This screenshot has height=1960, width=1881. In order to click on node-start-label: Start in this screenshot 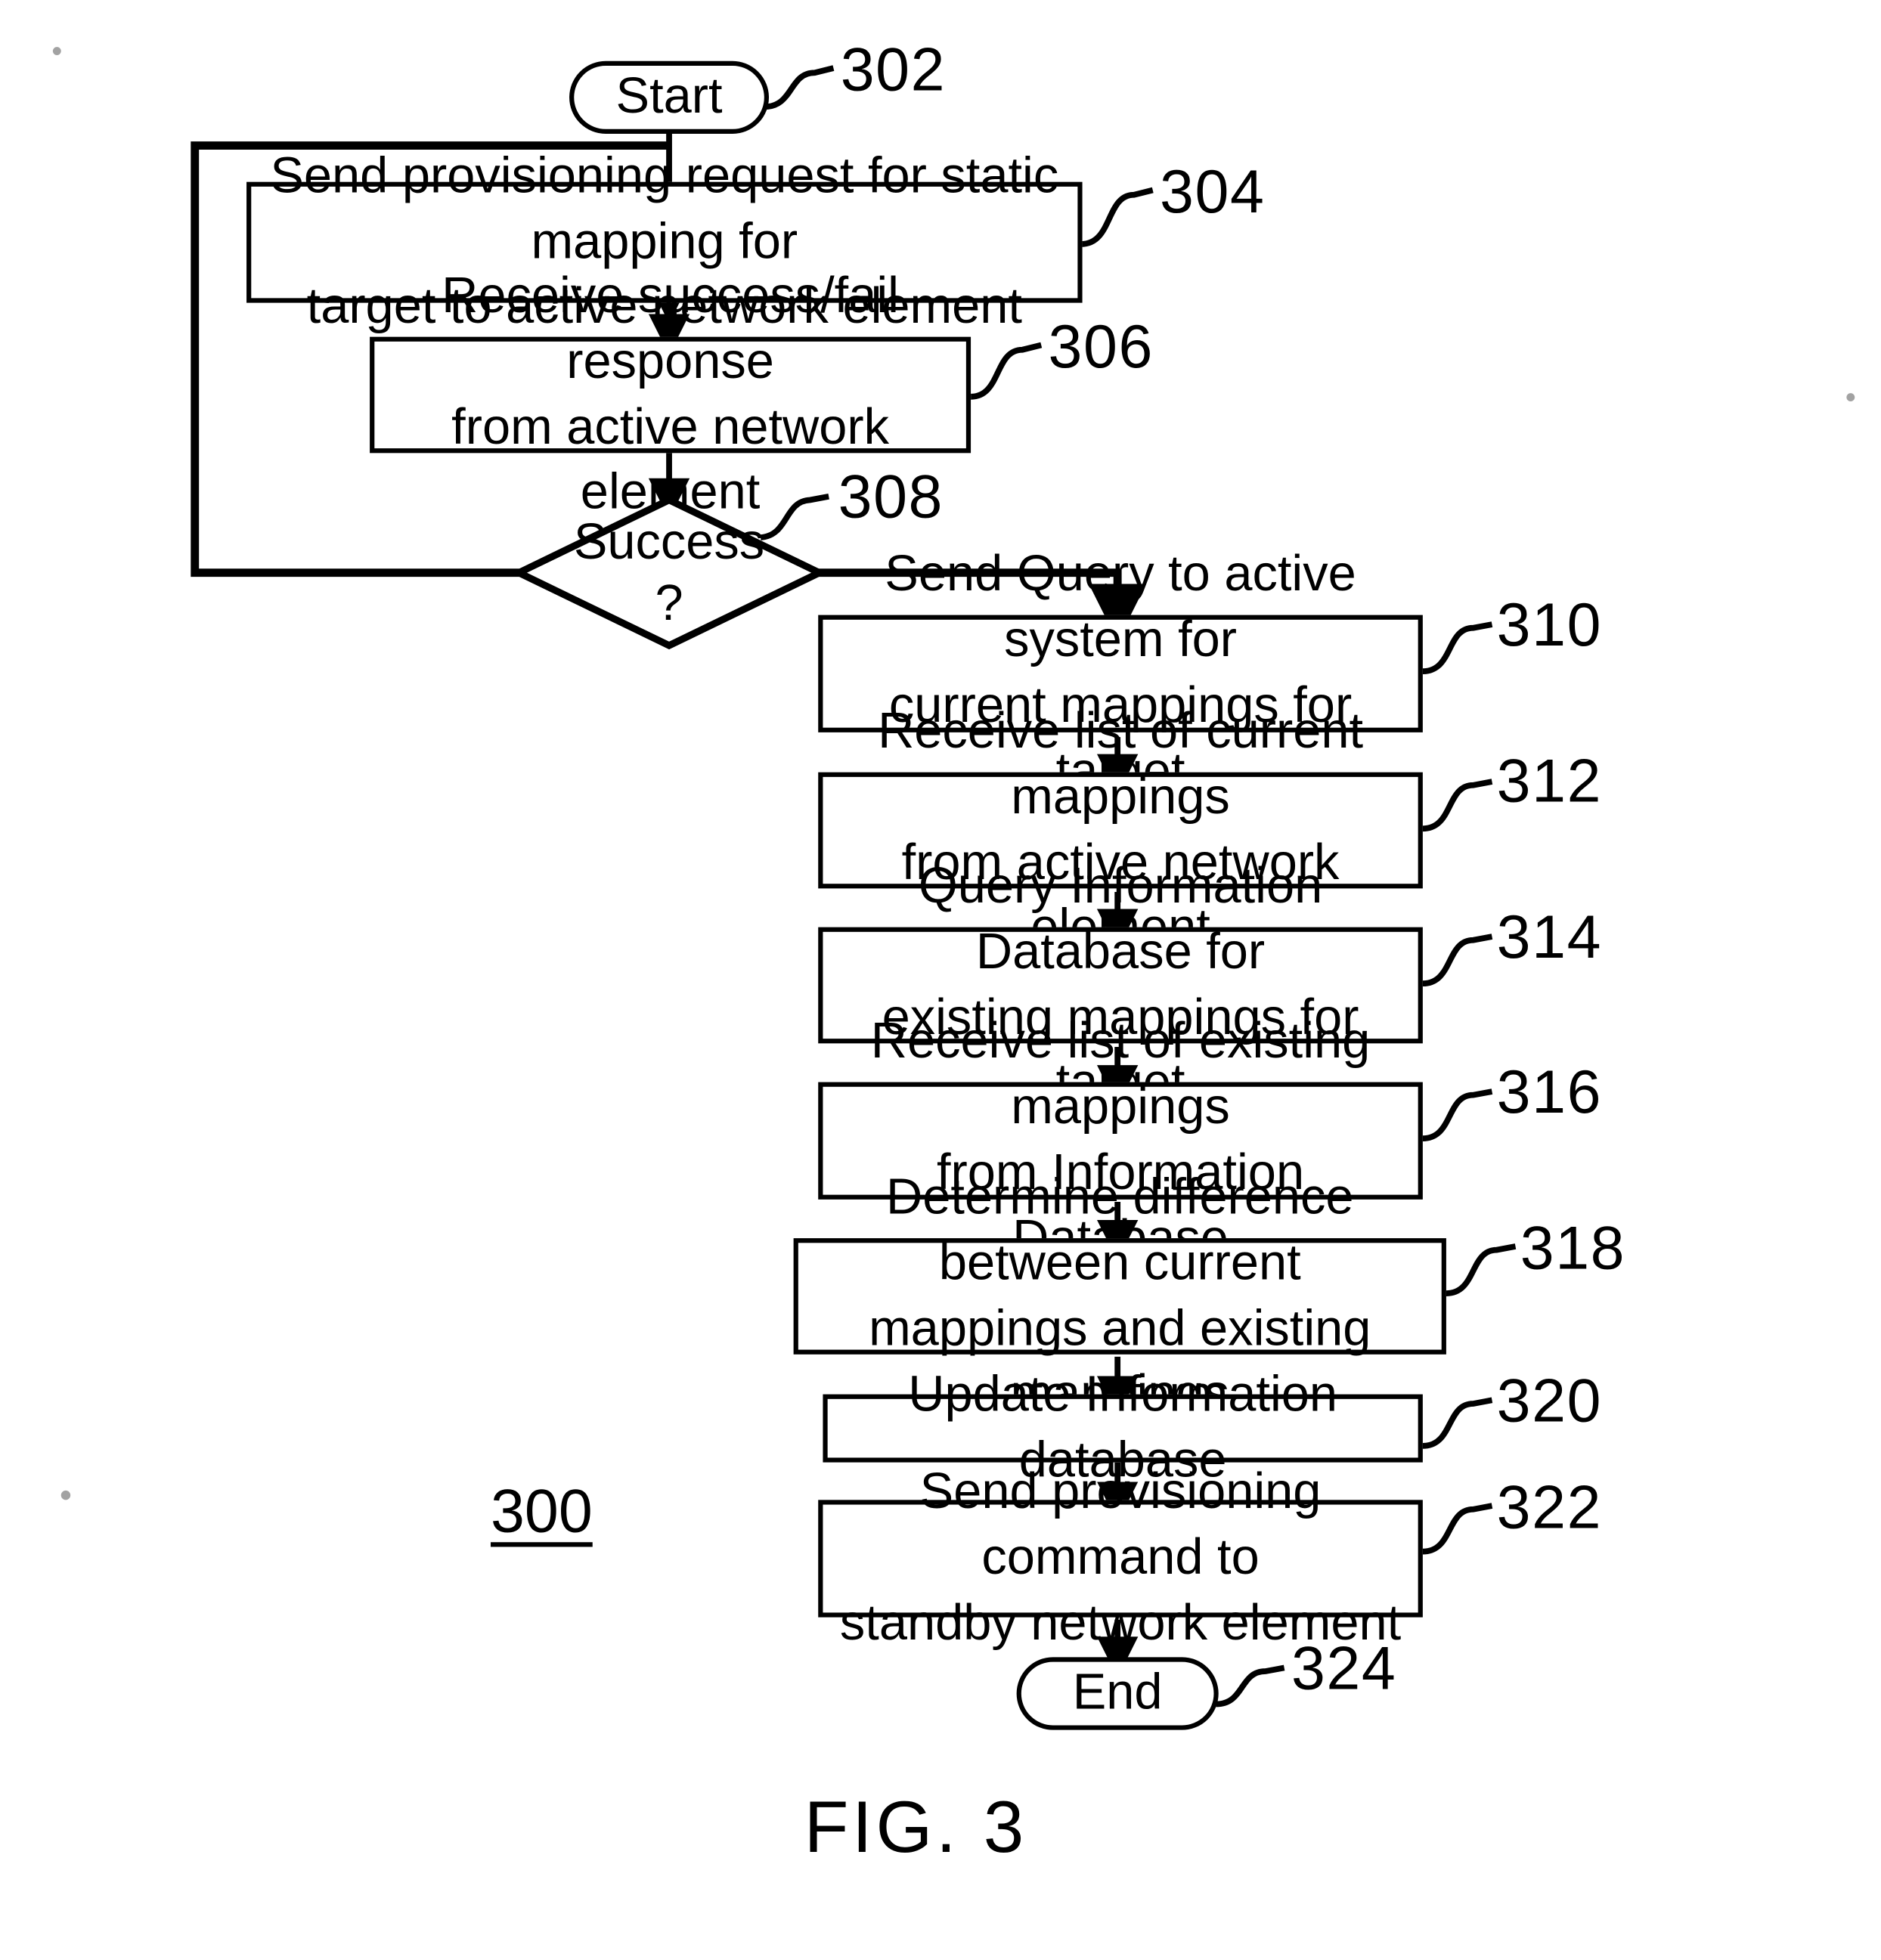, I will do `click(669, 96)`.